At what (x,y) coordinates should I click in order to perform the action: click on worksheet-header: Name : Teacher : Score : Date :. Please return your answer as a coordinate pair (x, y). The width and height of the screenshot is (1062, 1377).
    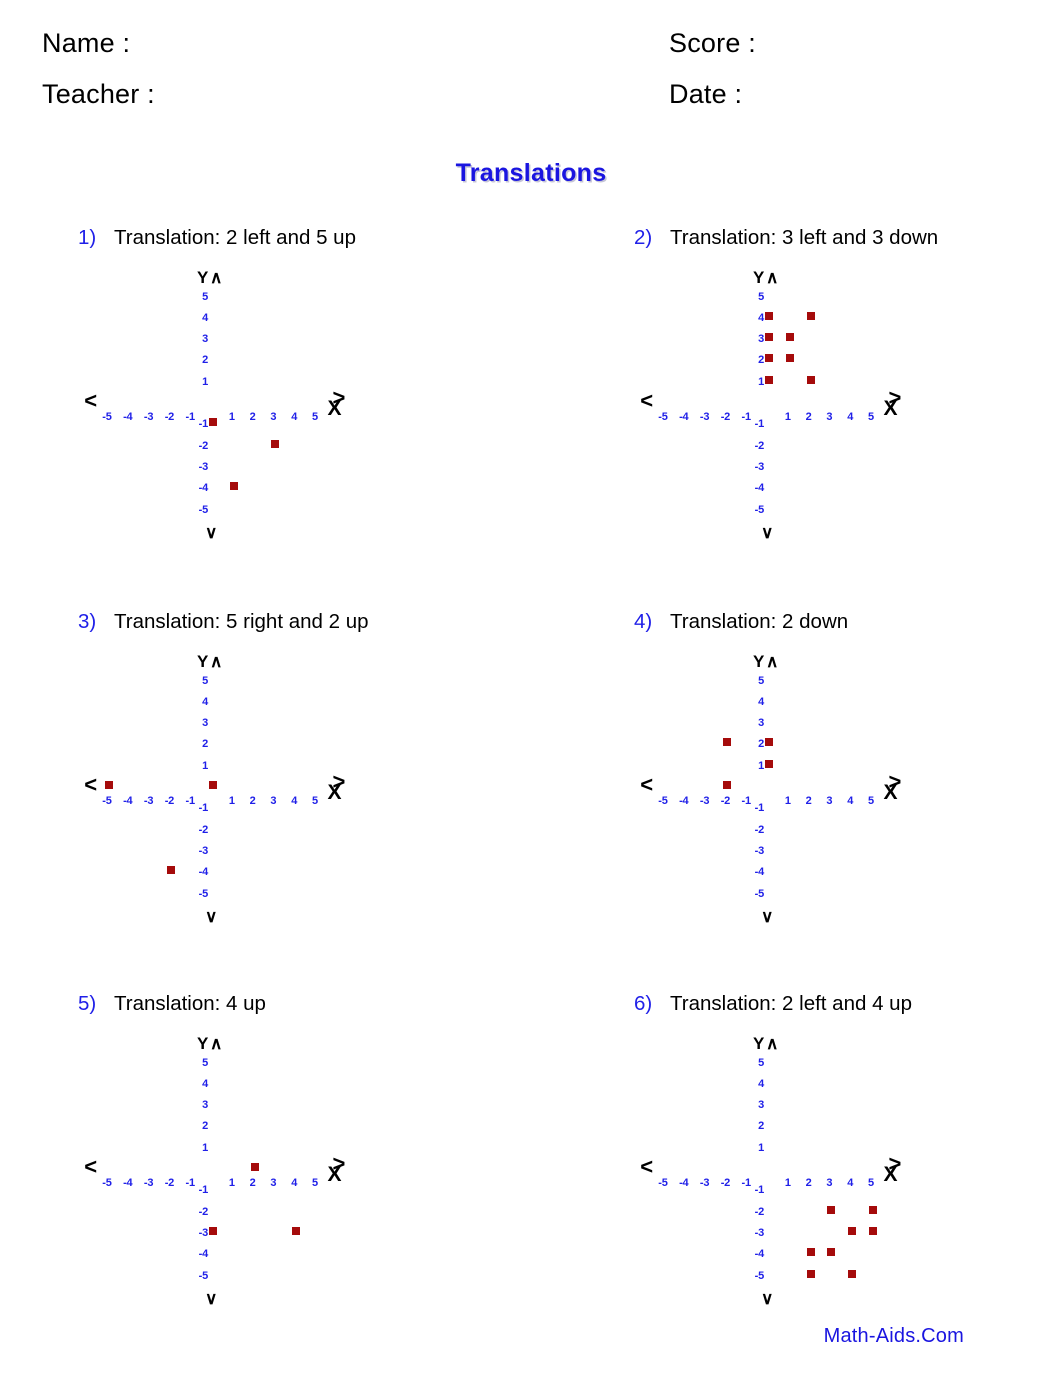
    Looking at the image, I should click on (531, 65).